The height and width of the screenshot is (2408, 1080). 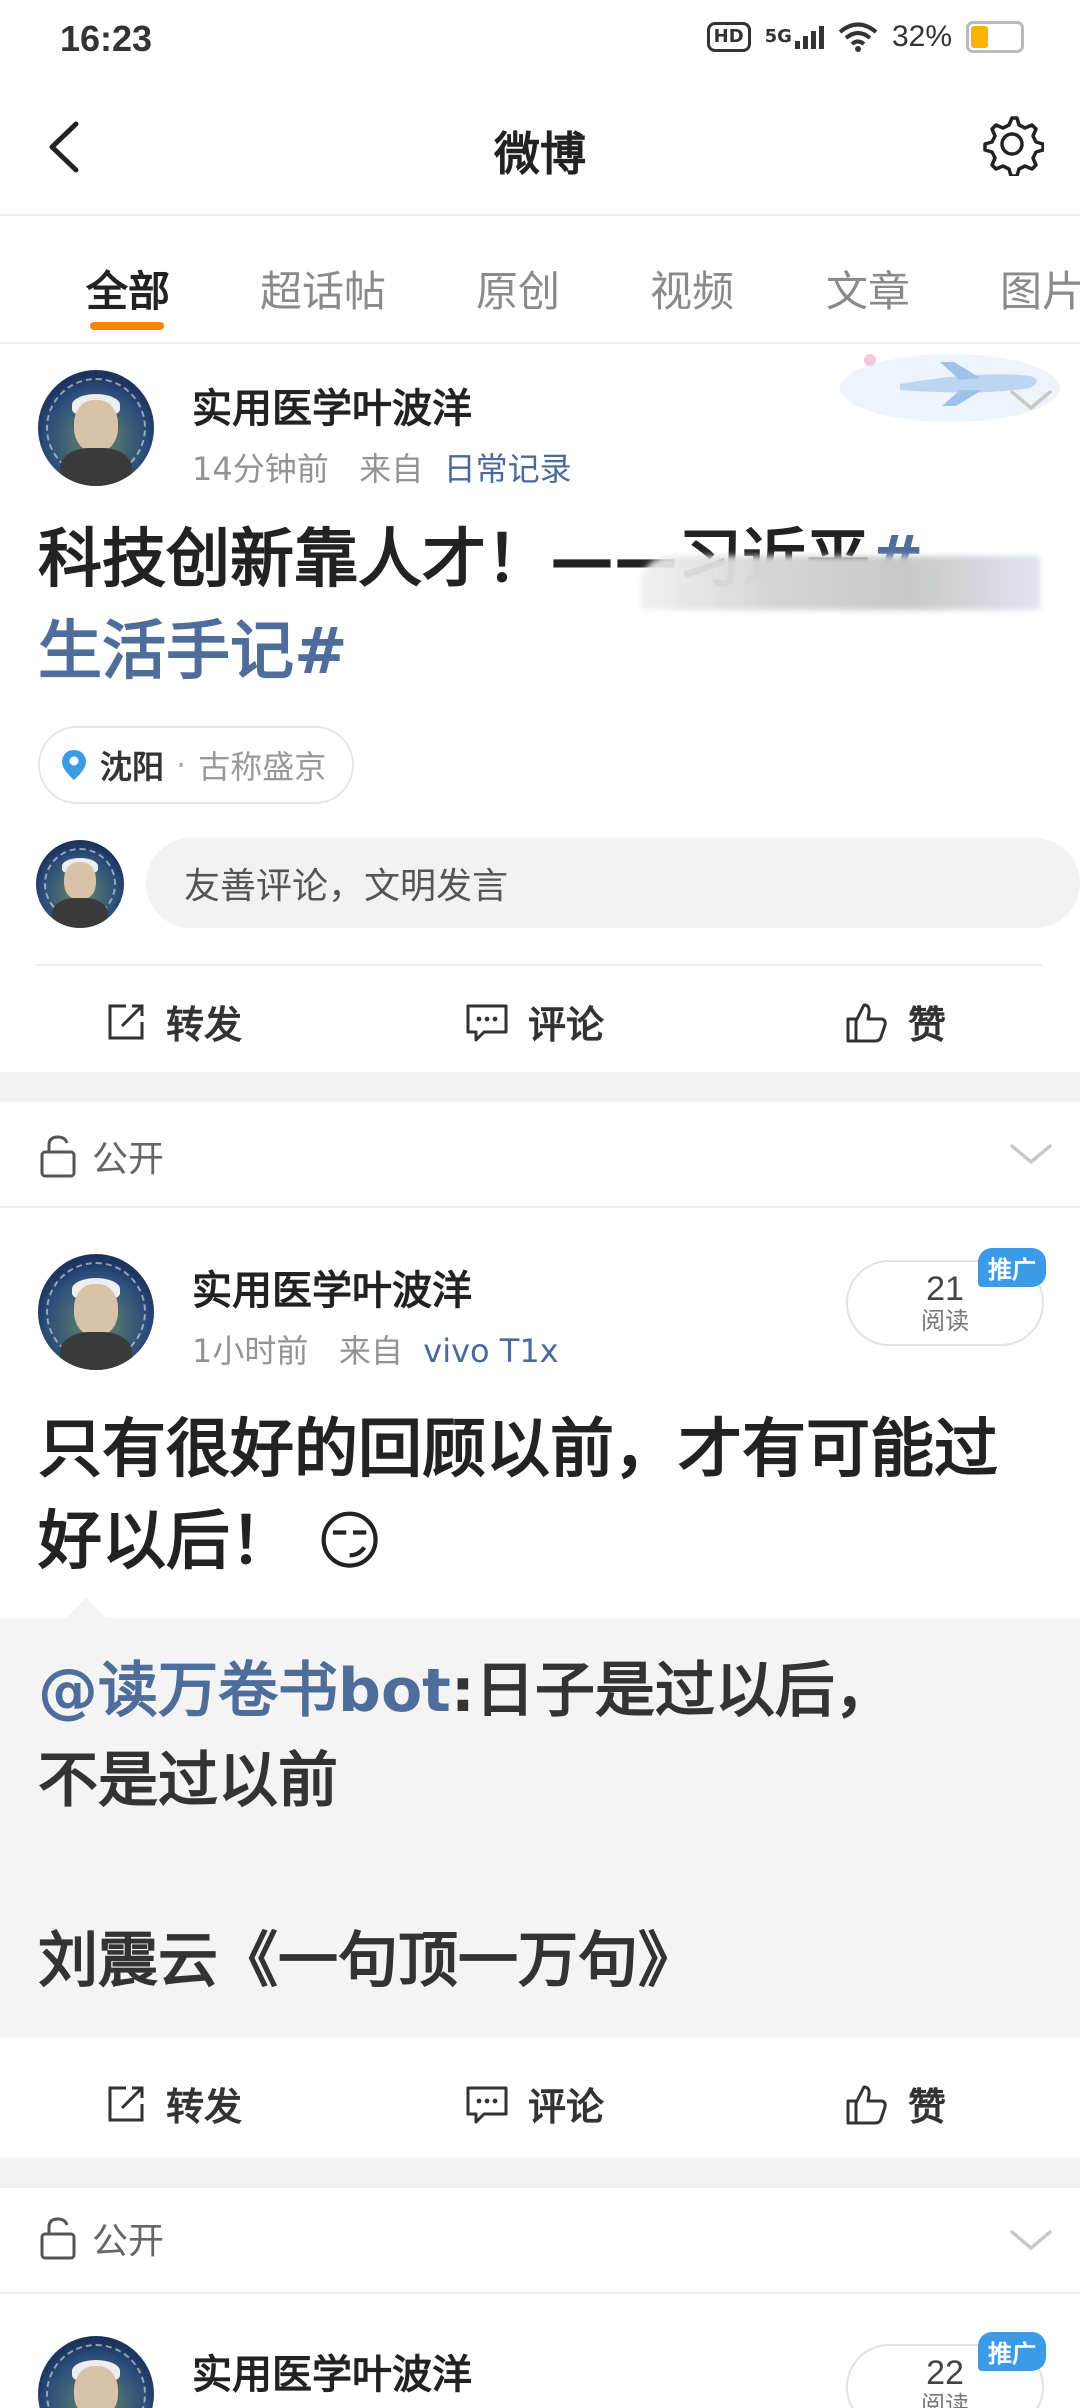 I want to click on status-icons: HD 5G 32%, so click(x=865, y=37).